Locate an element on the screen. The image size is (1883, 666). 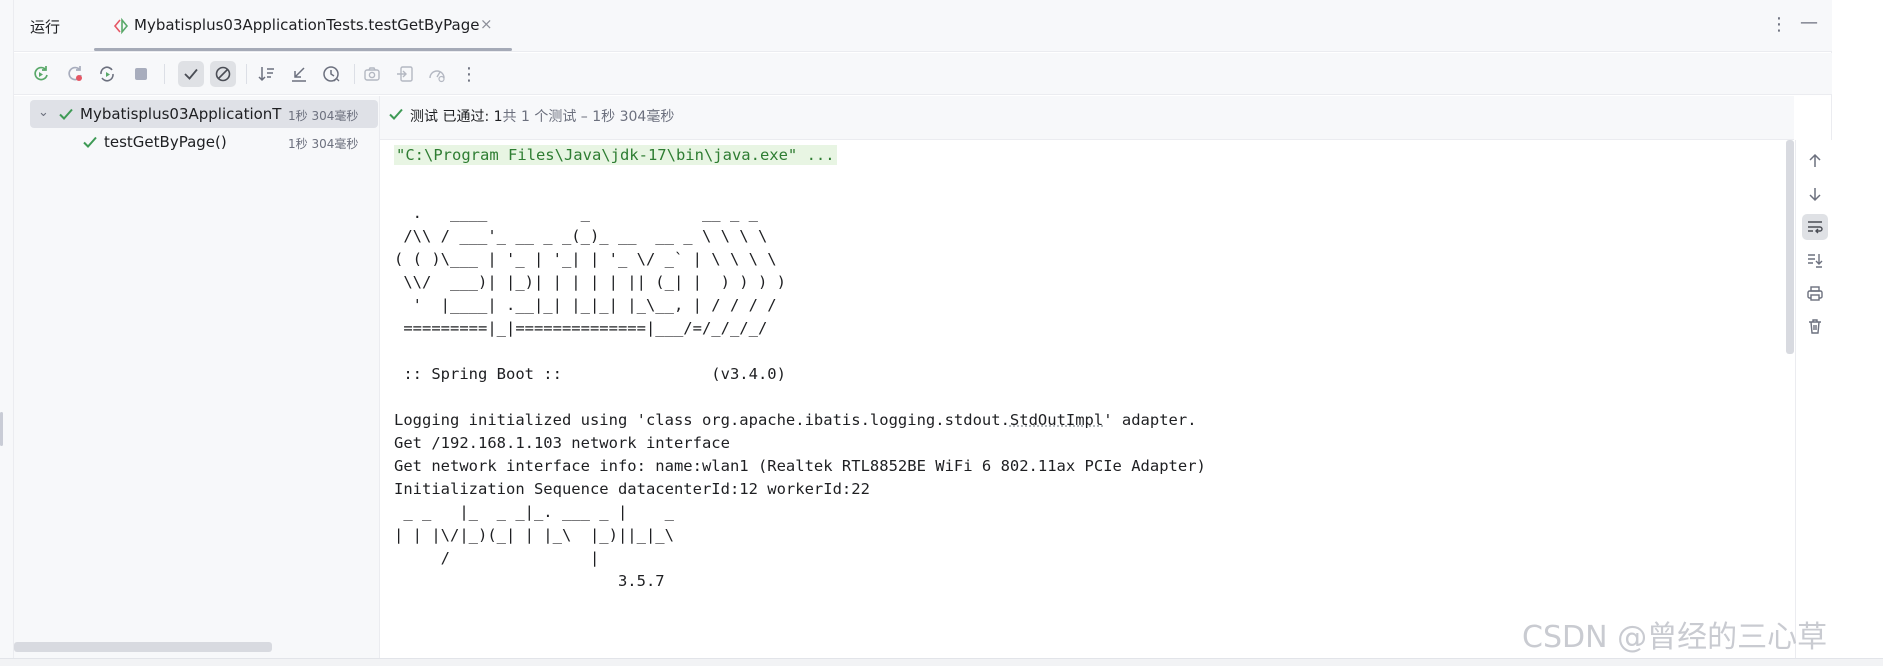
clear-all-button is located at coordinates (1815, 326).